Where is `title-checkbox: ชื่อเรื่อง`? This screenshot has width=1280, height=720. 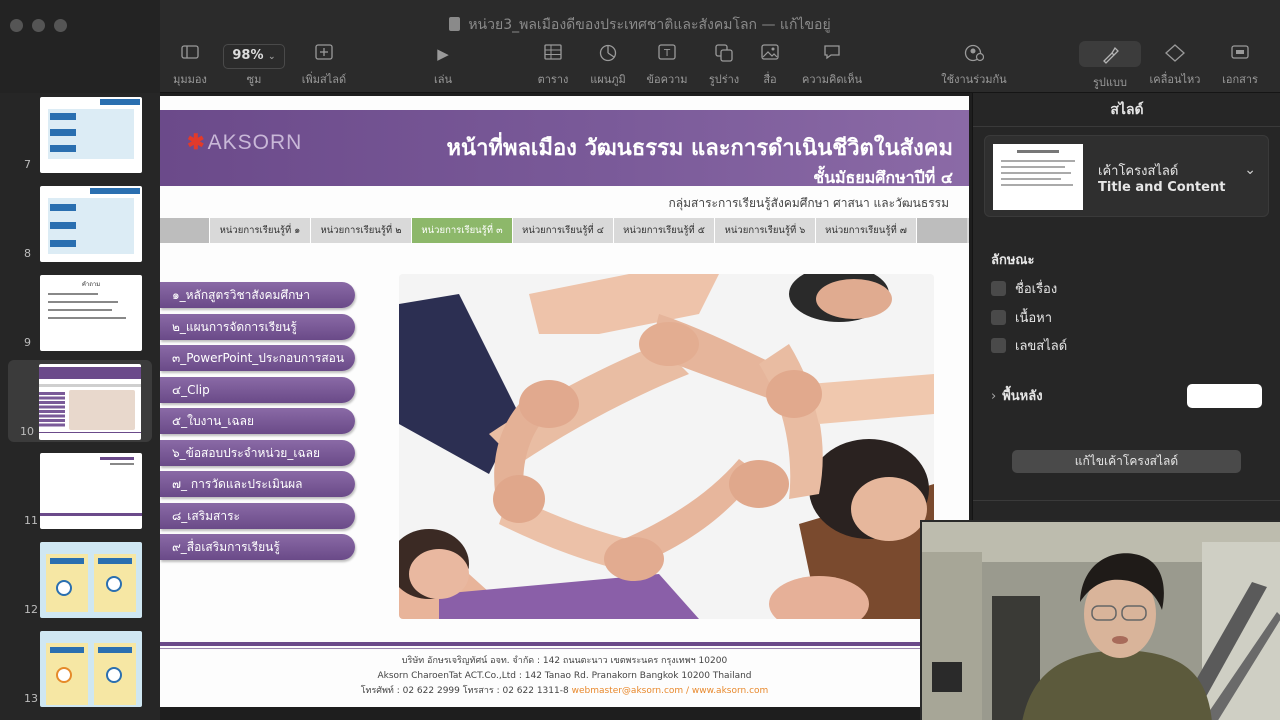 title-checkbox: ชื่อเรื่อง is located at coordinates (1024, 288).